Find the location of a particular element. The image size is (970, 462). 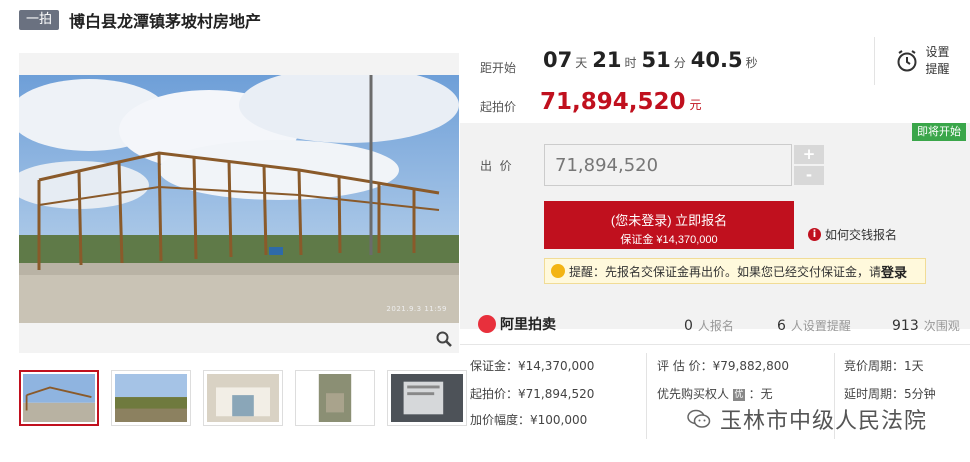

bid-label: 出 价 is located at coordinates (496, 166).